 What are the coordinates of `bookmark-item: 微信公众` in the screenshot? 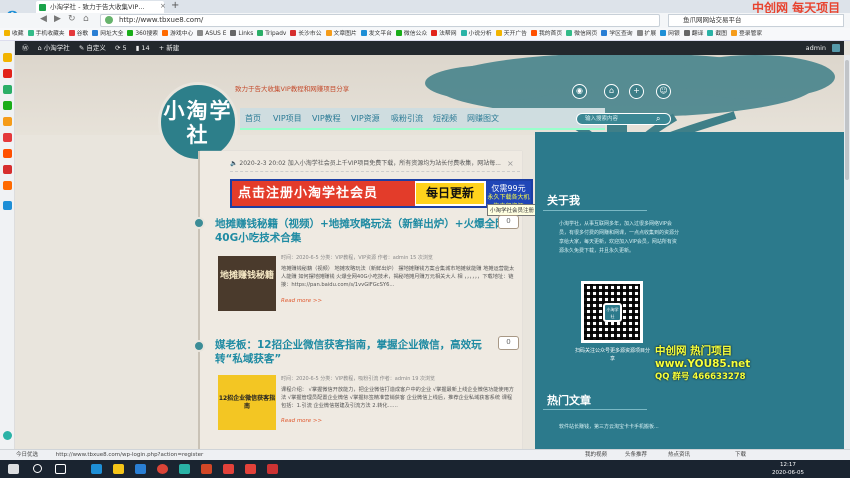 It's located at (411, 34).